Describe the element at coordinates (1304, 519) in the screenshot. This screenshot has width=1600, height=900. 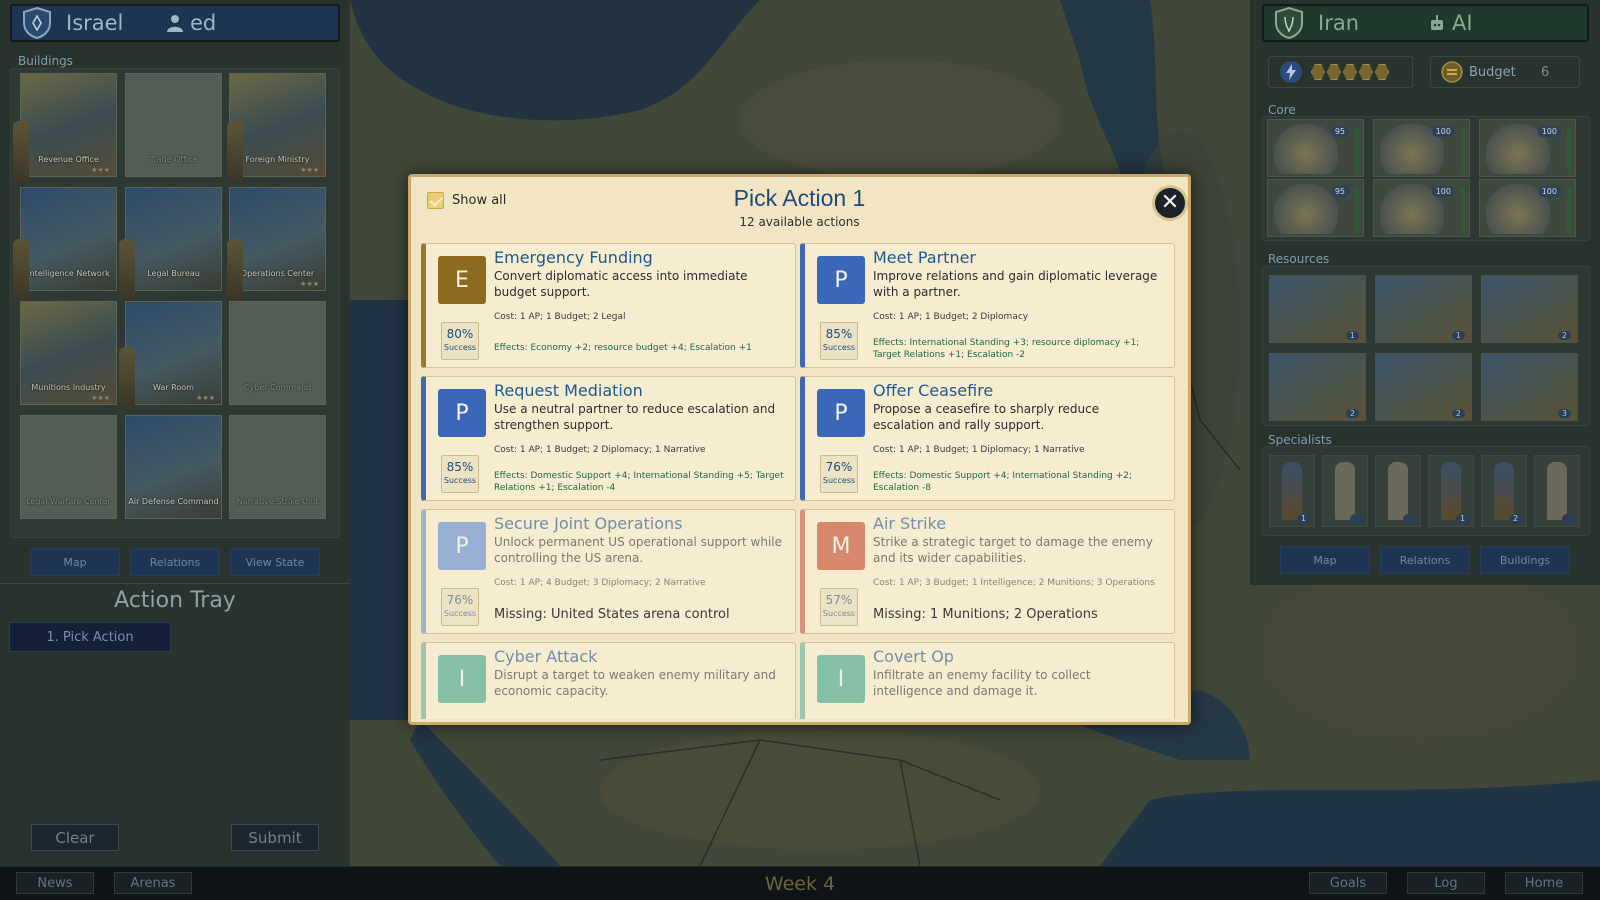
I see `specialist-count: 1` at that location.